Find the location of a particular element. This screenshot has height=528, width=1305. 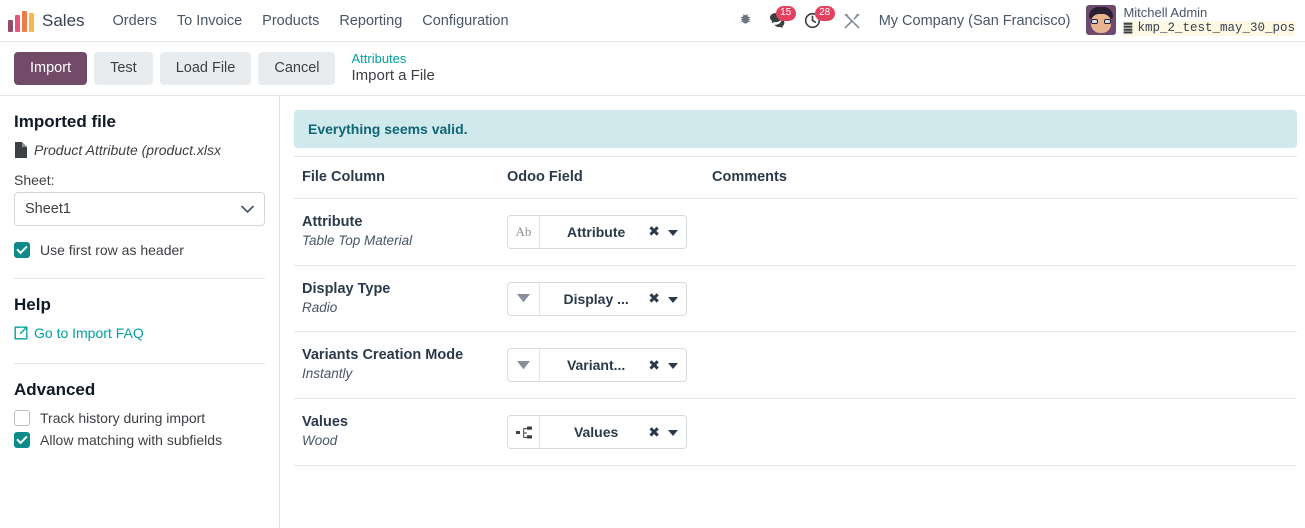

table-row: Values Wood Values ✖ is located at coordinates (795, 432).